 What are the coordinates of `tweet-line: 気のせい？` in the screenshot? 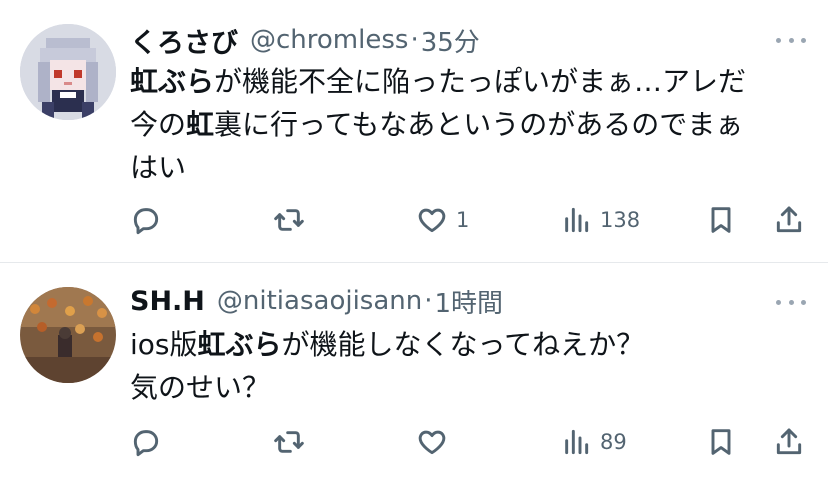 It's located at (200, 387).